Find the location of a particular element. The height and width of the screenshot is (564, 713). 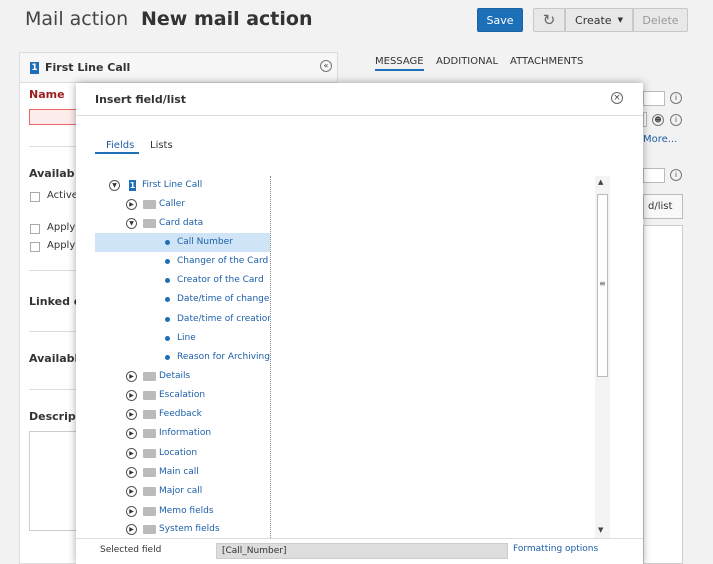

tree-item-label: Date/time of creation is located at coordinates (224, 319).